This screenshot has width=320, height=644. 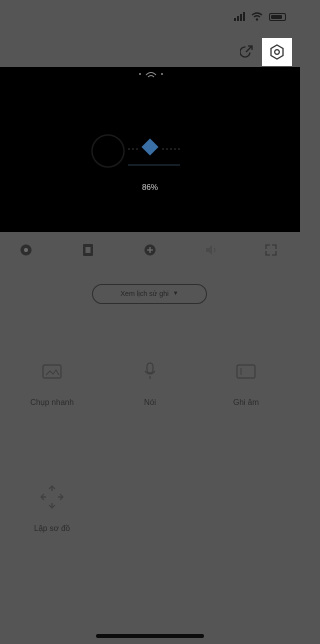 What do you see at coordinates (144, 294) in the screenshot?
I see `view-history-label: Xem lịch sử ghi` at bounding box center [144, 294].